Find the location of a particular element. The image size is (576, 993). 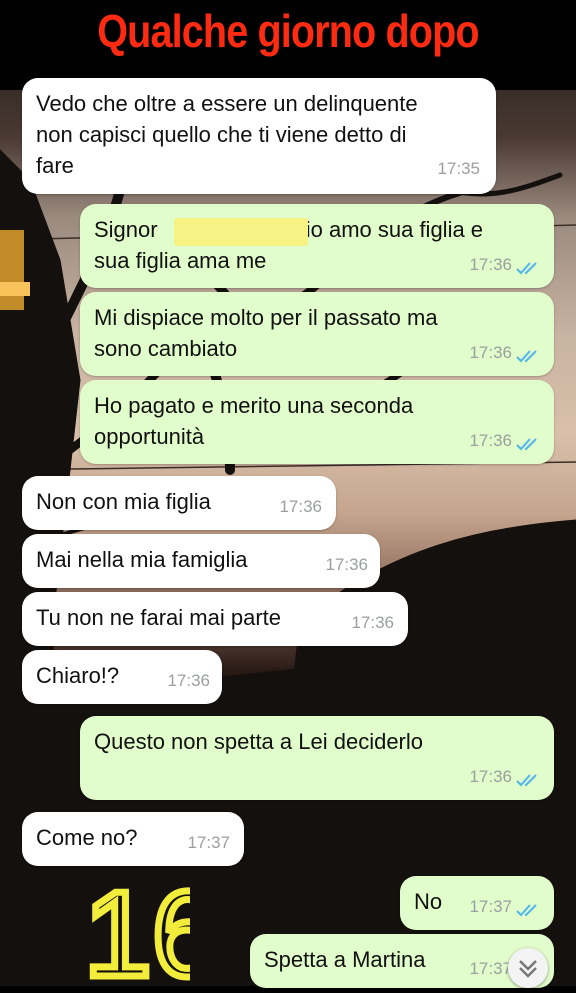

annotation-number-text: 16 is located at coordinates (137, 927).